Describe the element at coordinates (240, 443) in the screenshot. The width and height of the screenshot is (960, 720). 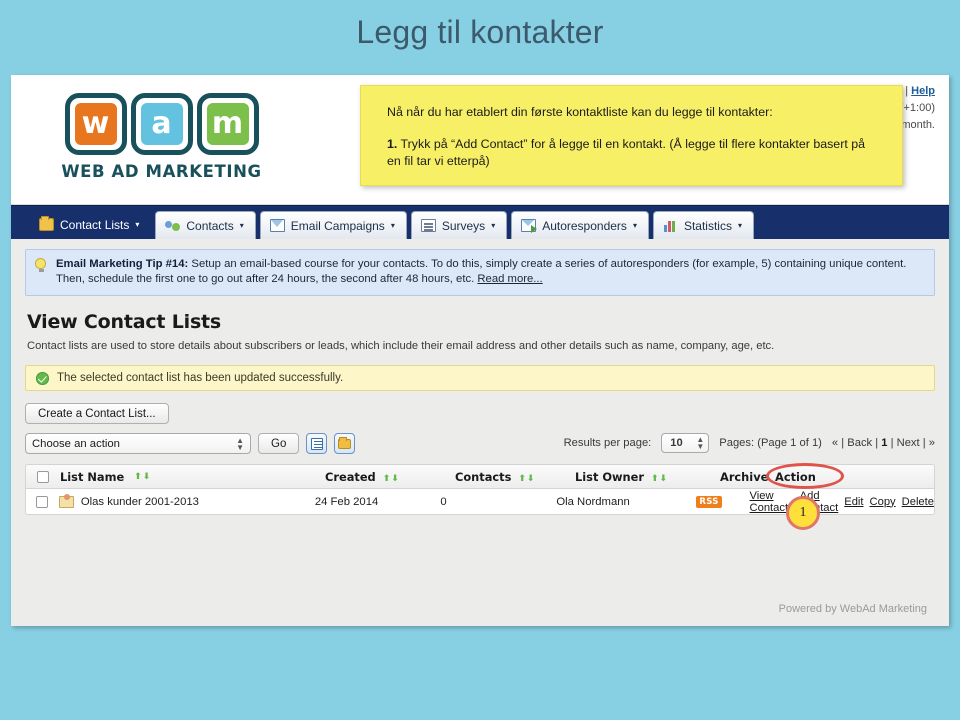
I see `stepper-icon: ▲ ▼` at that location.